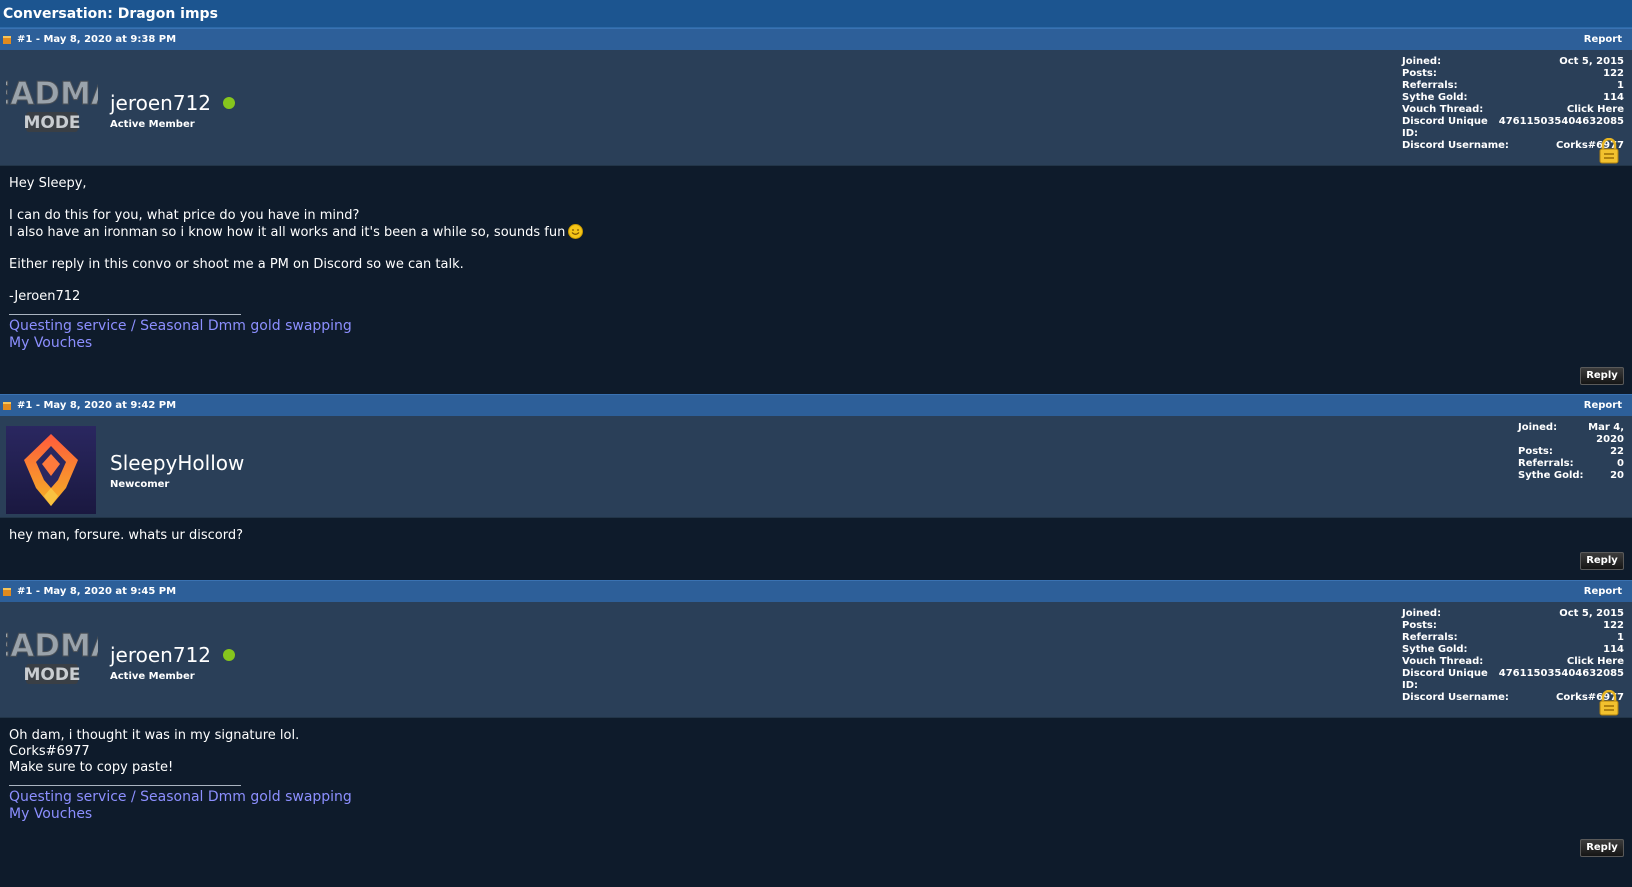 The height and width of the screenshot is (887, 1632). Describe the element at coordinates (97, 39) in the screenshot. I see `post-timestamp: #1 - May 8, 2020 at 9:38 PM` at that location.